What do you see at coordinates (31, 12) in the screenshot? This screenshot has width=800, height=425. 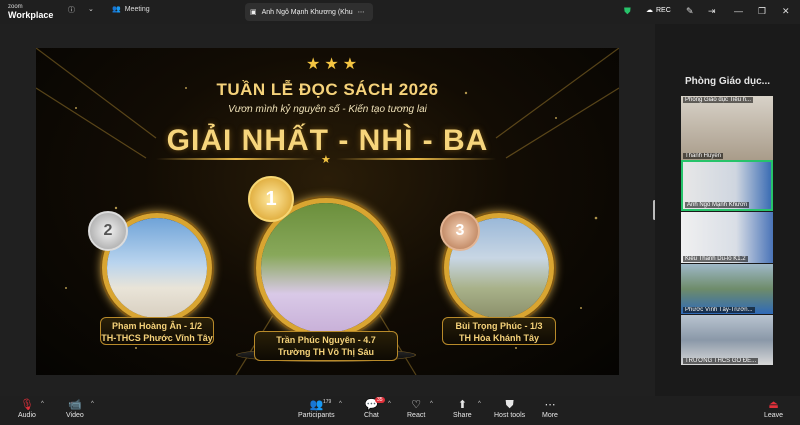 I see `zoom-logo: zoom Workplace` at bounding box center [31, 12].